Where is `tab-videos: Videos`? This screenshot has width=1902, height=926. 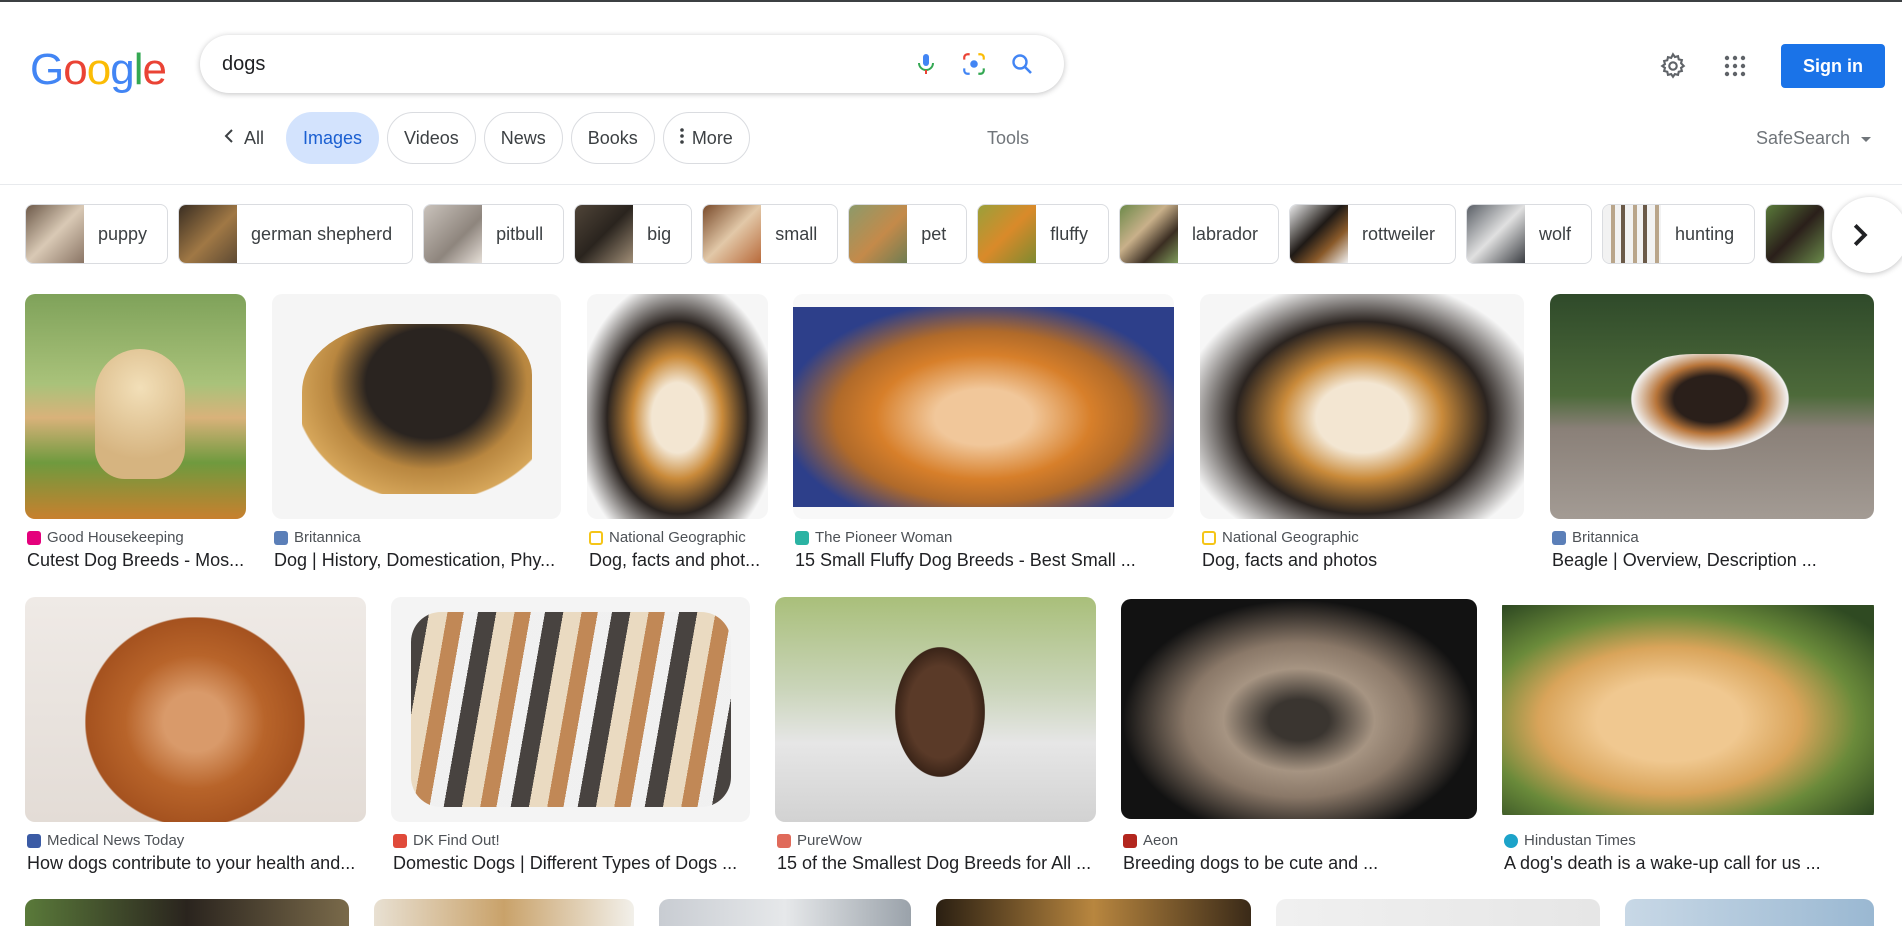 tab-videos: Videos is located at coordinates (431, 138).